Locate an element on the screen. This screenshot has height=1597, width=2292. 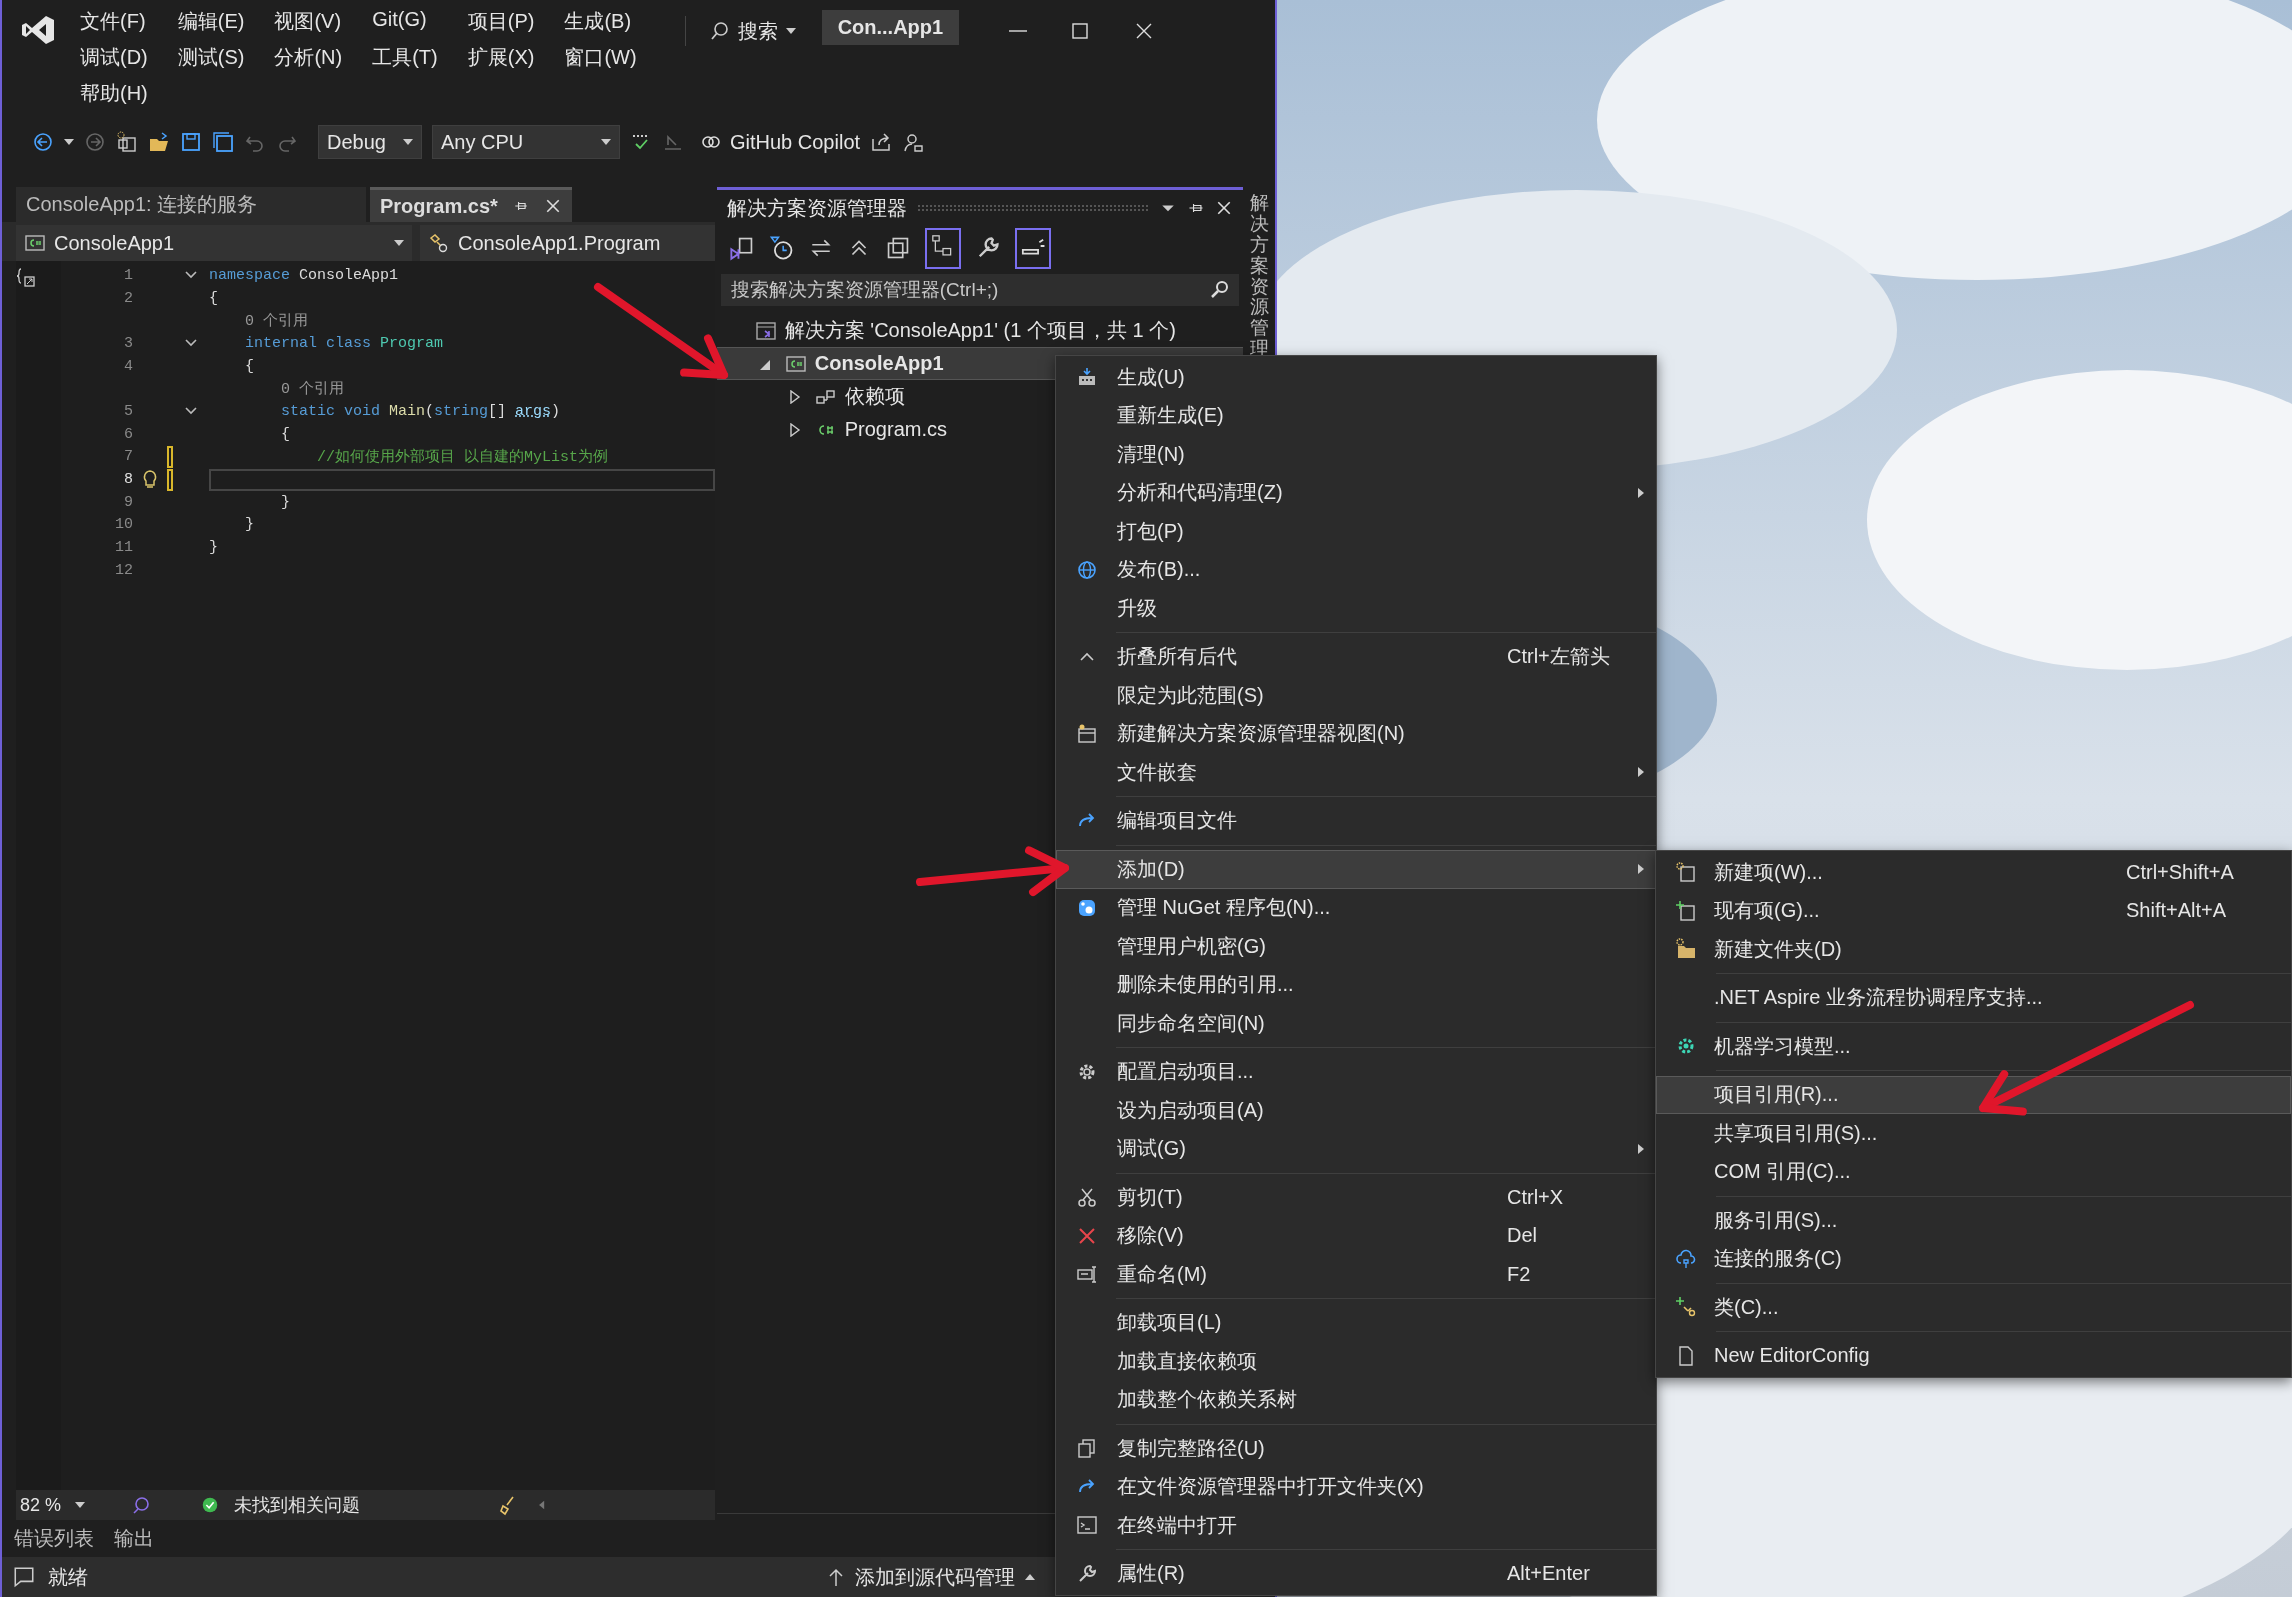
menu-item: 分析和代码清理(Z) is located at coordinates (1356, 492).